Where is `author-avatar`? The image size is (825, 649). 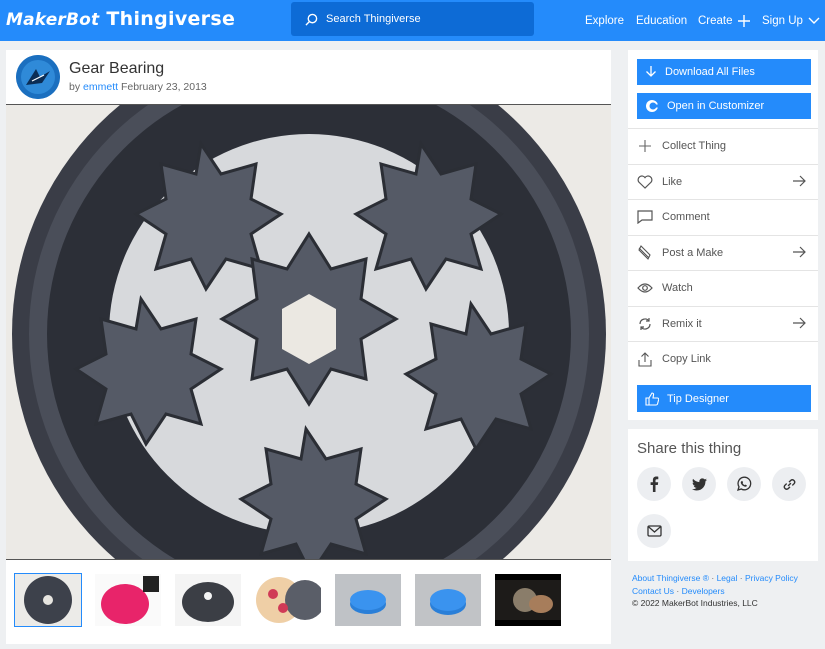
author-avatar is located at coordinates (38, 77).